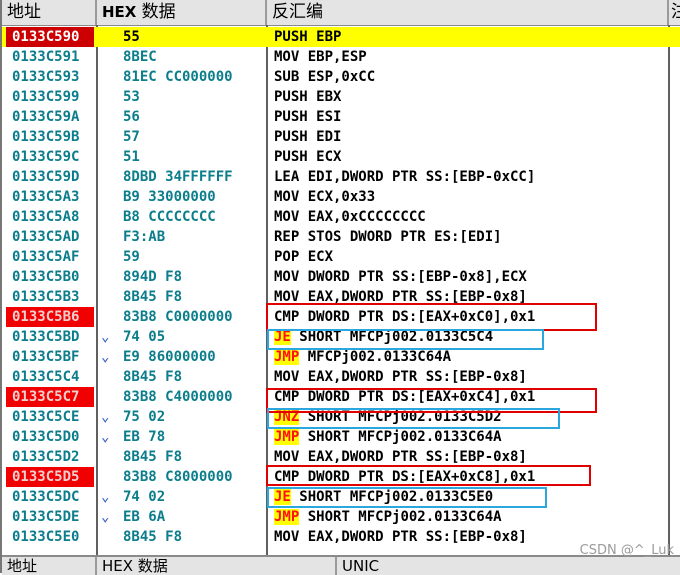 The image size is (680, 575). I want to click on instruction-disassembly: REP STOS DWORD PTR ES:[EDI], so click(388, 237).